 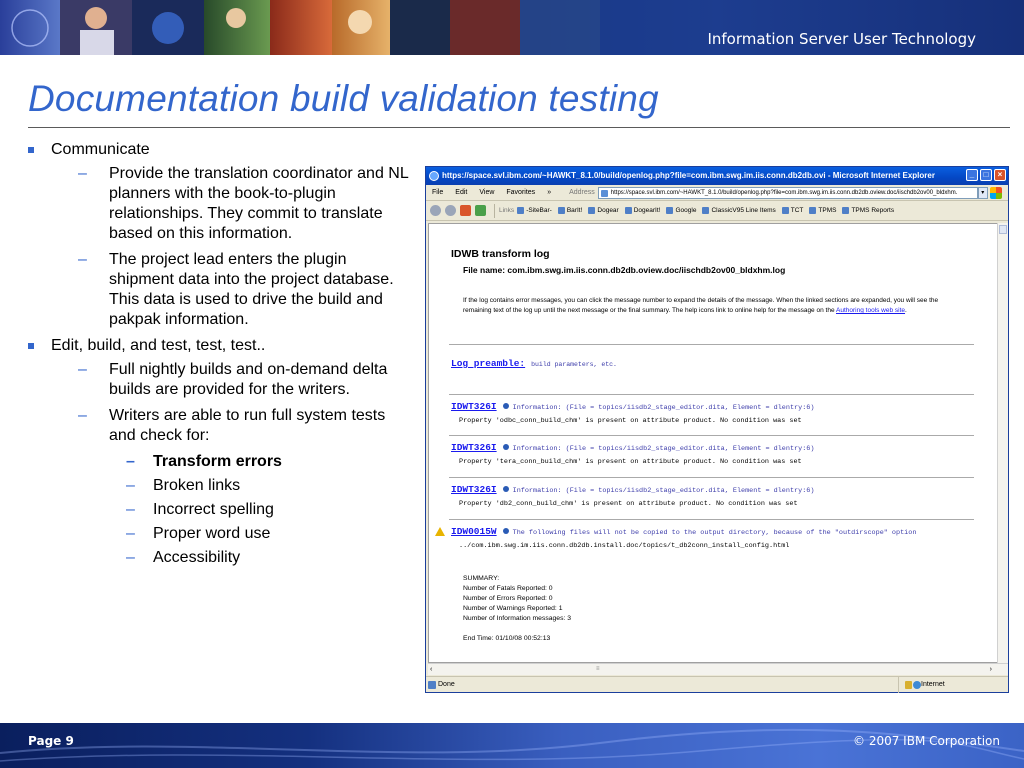 What do you see at coordinates (488, 363) in the screenshot?
I see `log-preamble-link: Log preamble:` at bounding box center [488, 363].